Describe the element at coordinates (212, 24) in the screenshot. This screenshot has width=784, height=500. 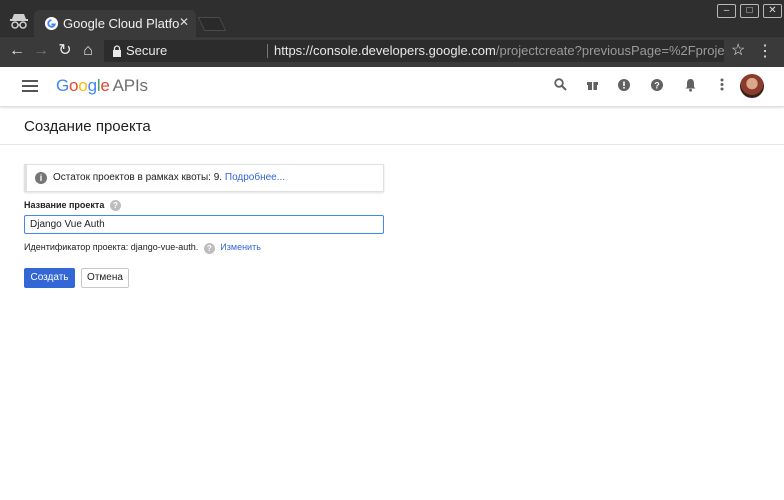
I see `new-tab-button` at that location.